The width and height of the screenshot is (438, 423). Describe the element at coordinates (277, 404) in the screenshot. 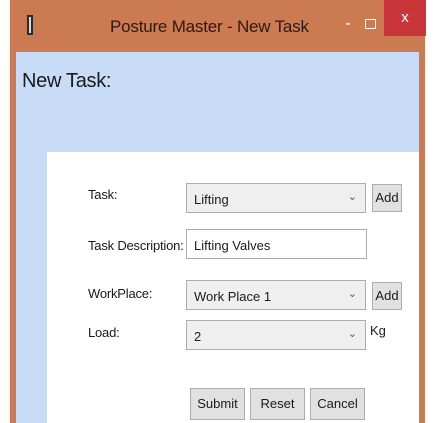

I see `reset-button: Reset` at that location.